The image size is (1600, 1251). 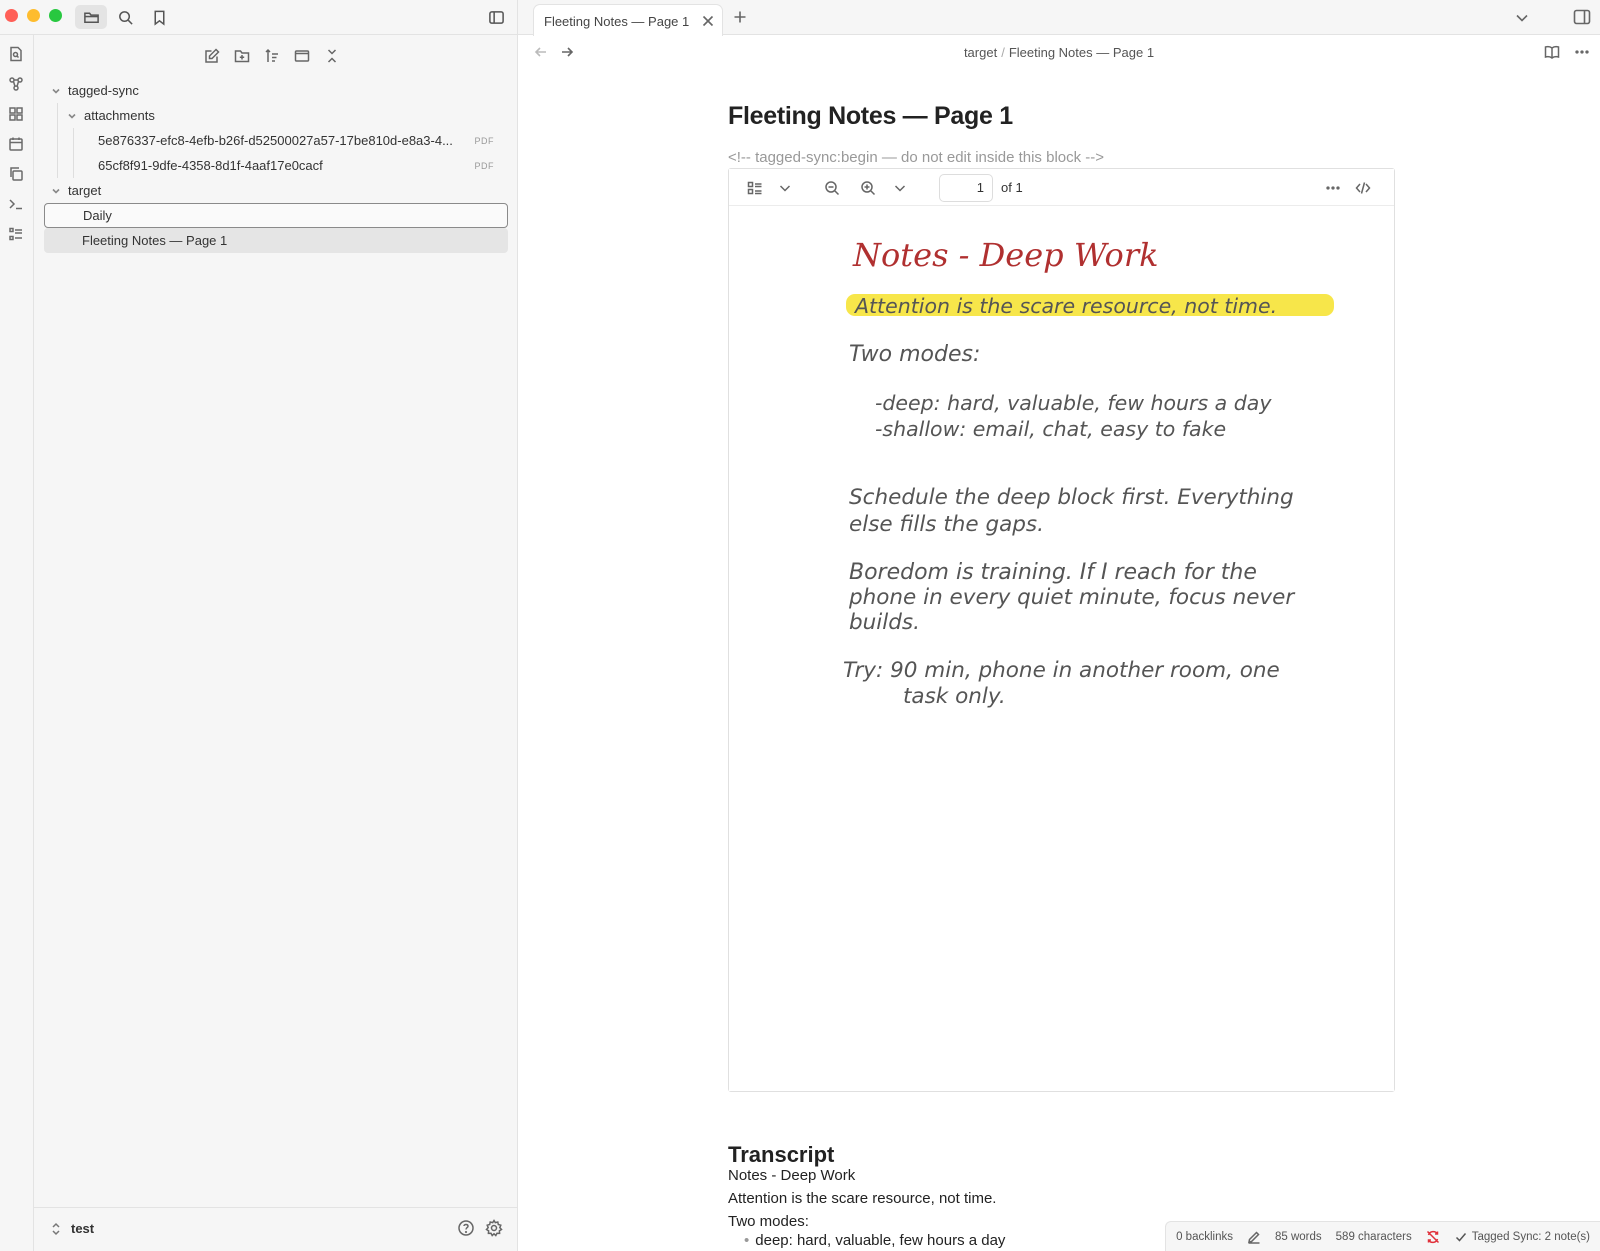 I want to click on word-count: 85 words, so click(x=1298, y=1236).